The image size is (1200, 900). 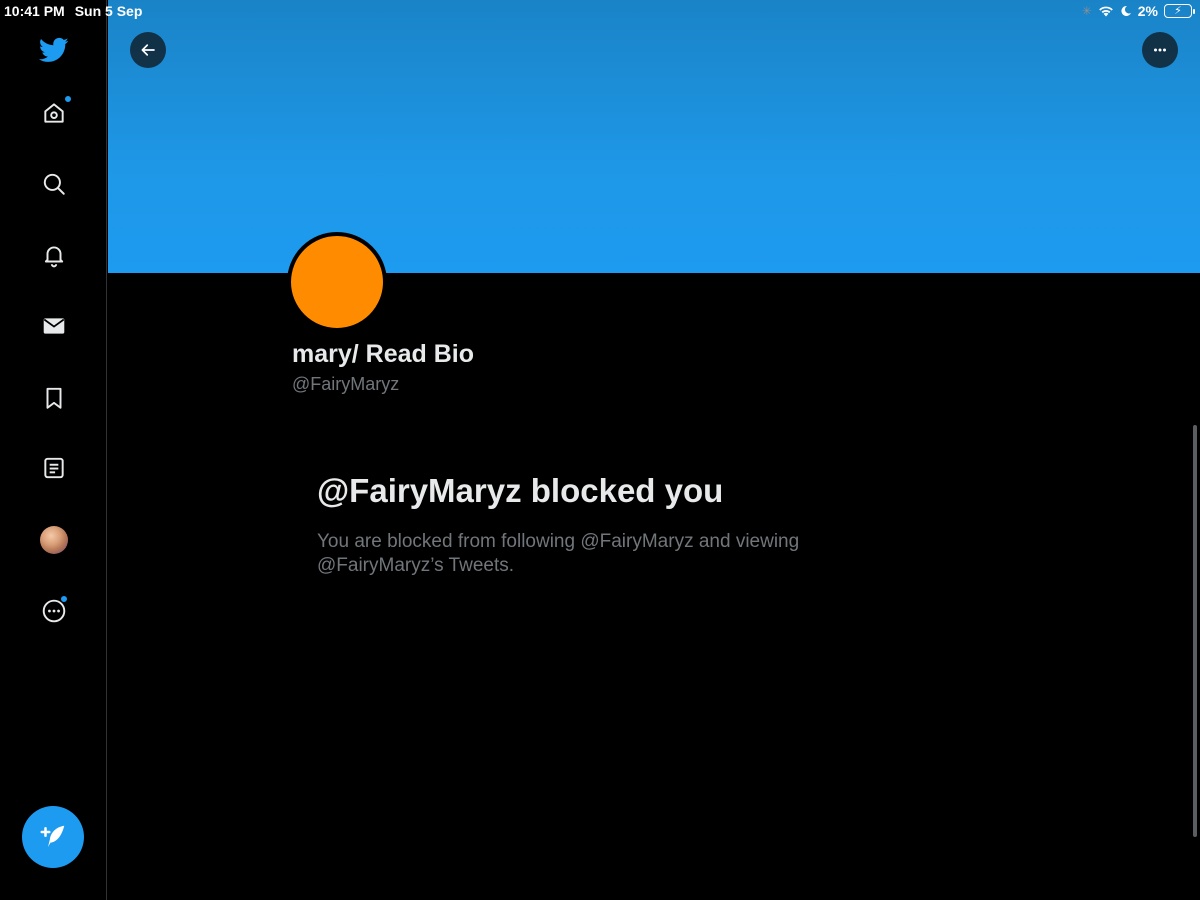 I want to click on battery-icon: ⚡, so click(x=1179, y=11).